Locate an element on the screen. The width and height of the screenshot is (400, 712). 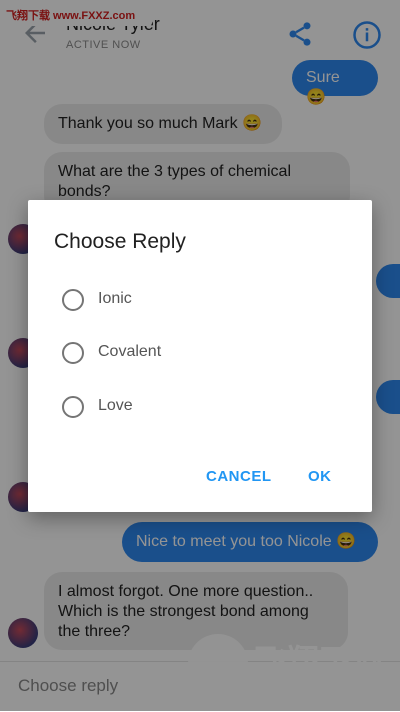
reply-option-covalent: Covalent is located at coordinates (199, 353).